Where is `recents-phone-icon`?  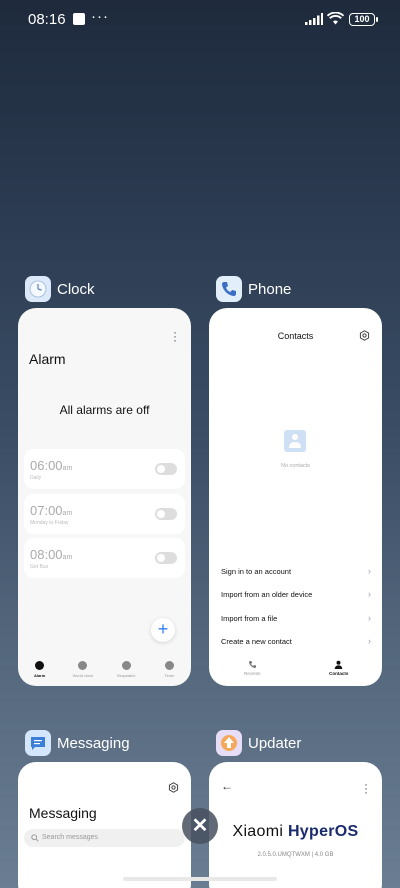 recents-phone-icon is located at coordinates (252, 664).